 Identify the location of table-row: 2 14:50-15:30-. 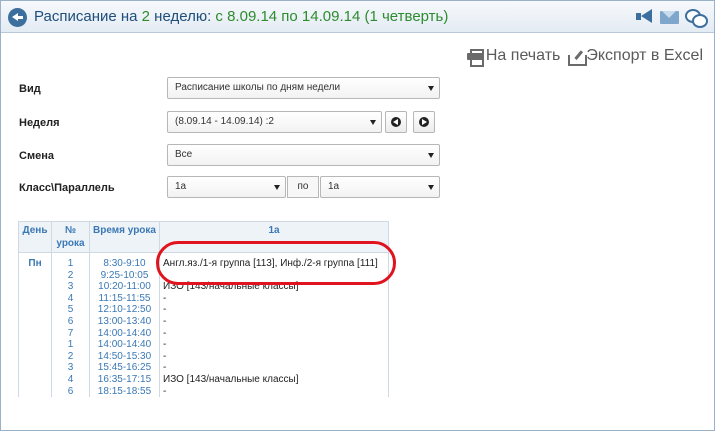
(204, 356).